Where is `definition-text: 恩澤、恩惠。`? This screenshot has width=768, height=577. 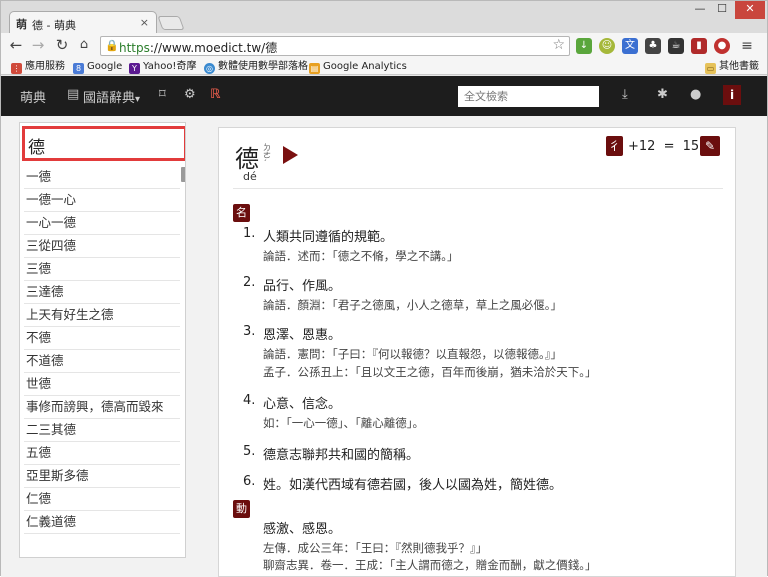 definition-text: 恩澤、恩惠。 is located at coordinates (302, 335).